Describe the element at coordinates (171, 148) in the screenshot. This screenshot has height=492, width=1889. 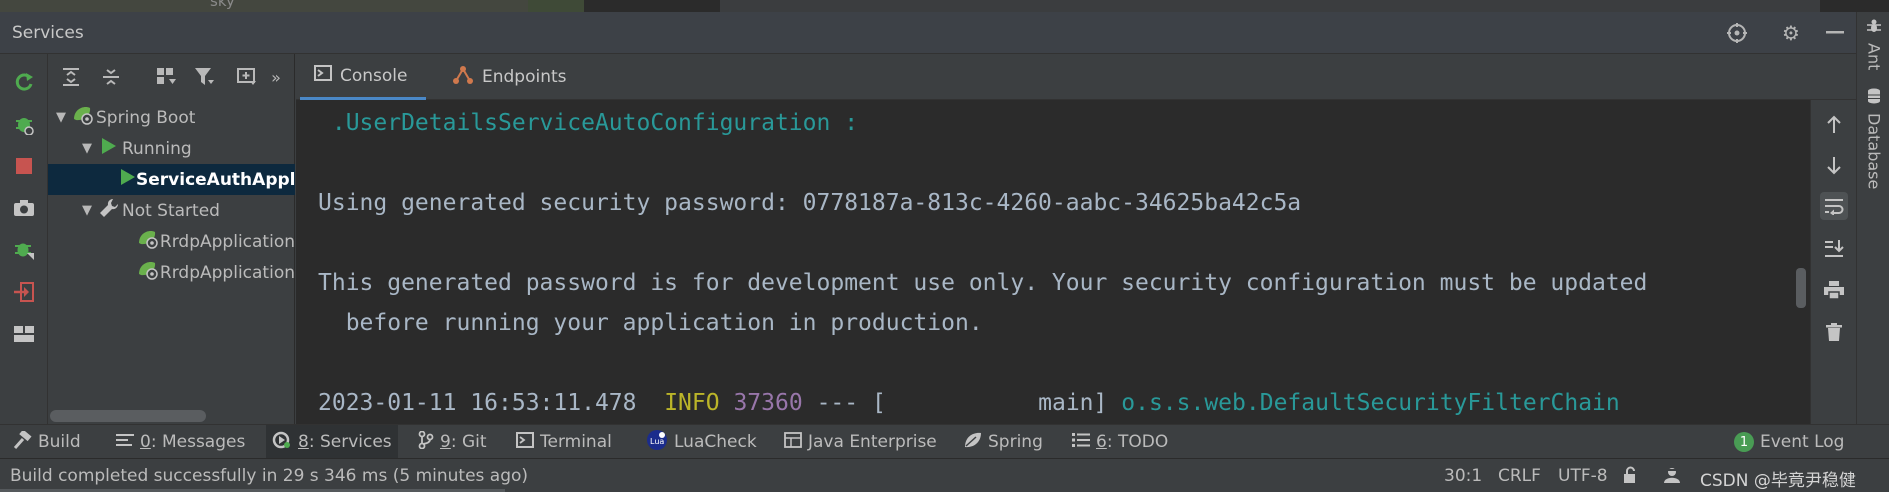
I see `tree-node-running: ▼ Running` at that location.